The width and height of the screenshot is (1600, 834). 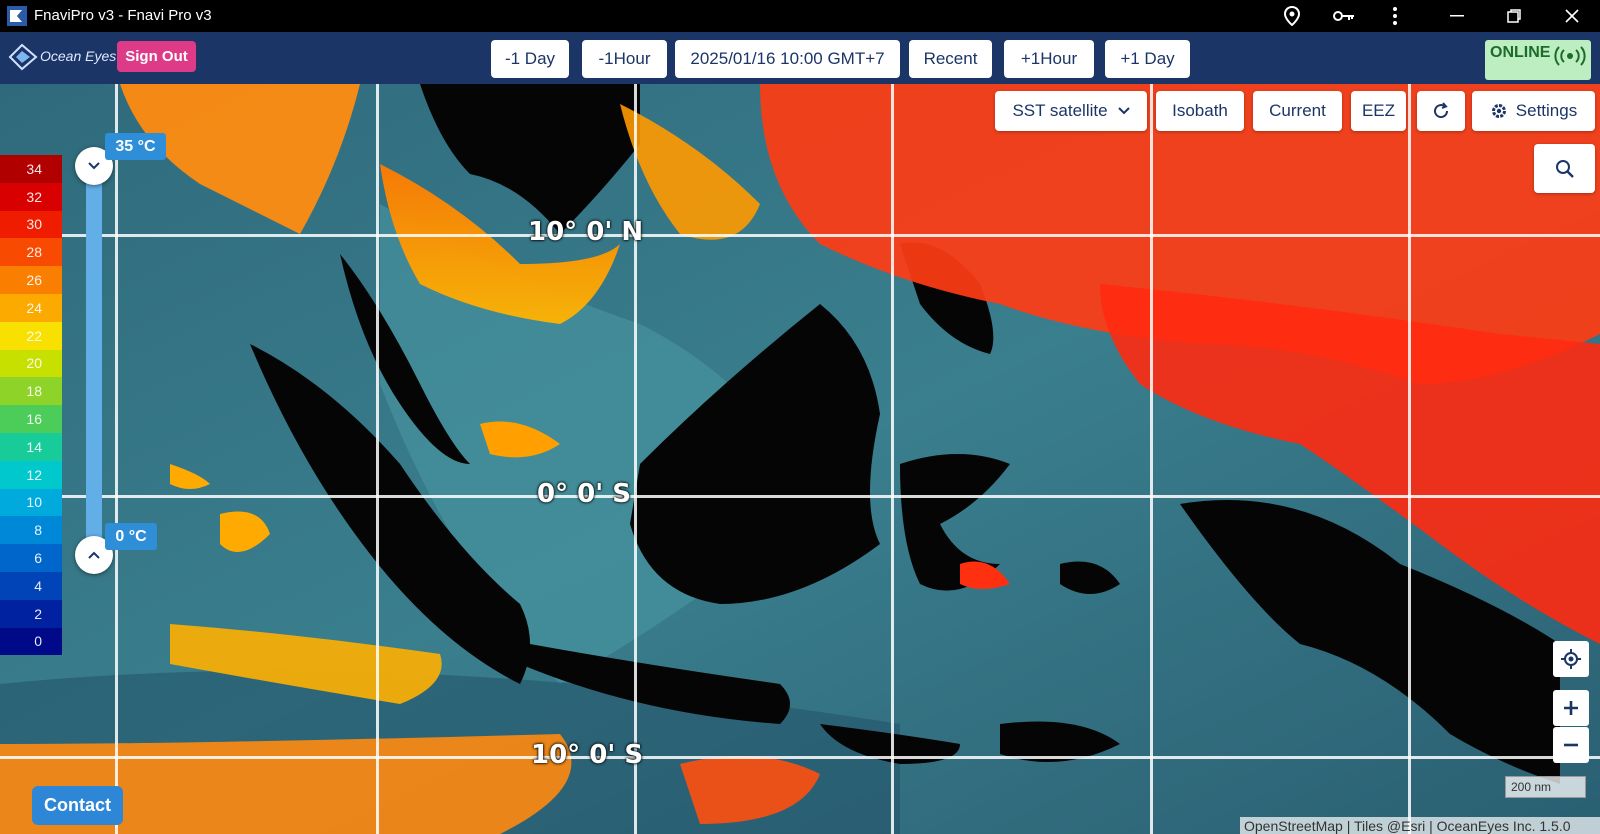 I want to click on temperature-legend: 34 32 30 28 26 24 22 20 18 16 14 12 10 8 6 4 2 0, so click(x=31, y=405).